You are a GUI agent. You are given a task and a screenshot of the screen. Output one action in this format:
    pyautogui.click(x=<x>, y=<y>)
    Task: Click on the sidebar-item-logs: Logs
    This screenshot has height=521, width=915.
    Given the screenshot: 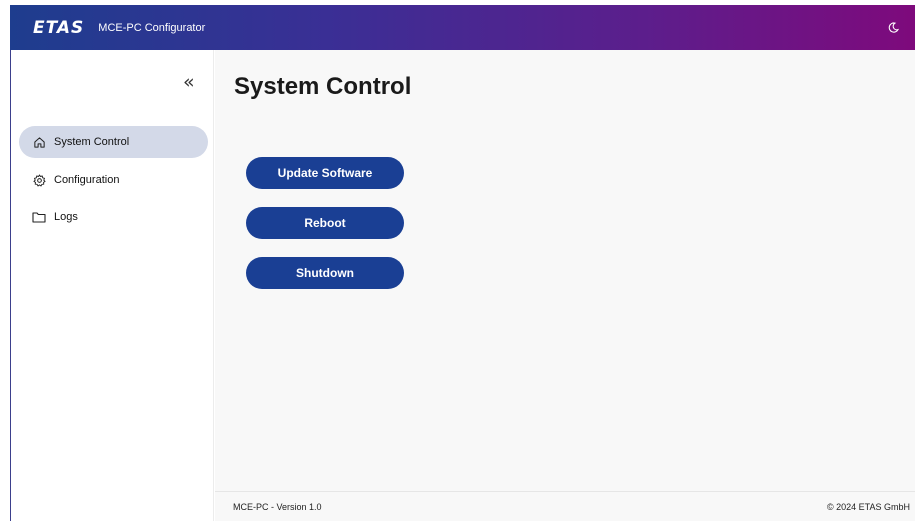 What is the action you would take?
    pyautogui.click(x=113, y=217)
    